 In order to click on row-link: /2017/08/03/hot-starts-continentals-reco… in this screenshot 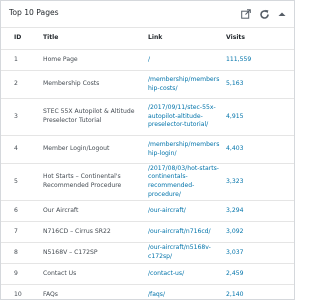, I will do `click(187, 182)`.